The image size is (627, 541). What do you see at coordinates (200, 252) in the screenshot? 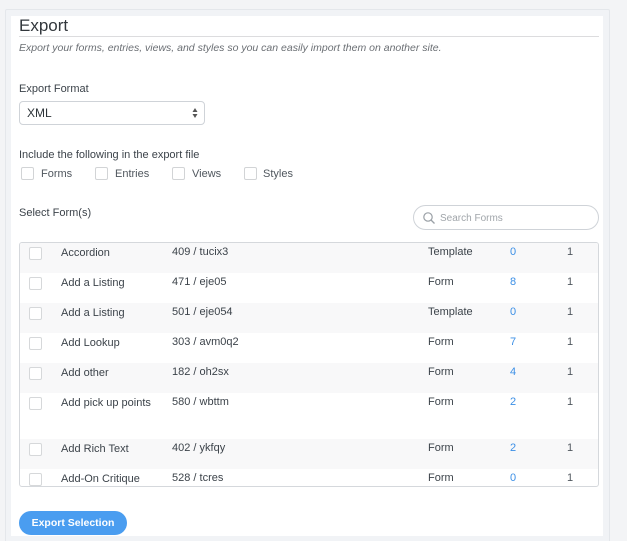
I see `form-id-key: 409 / tucix3` at bounding box center [200, 252].